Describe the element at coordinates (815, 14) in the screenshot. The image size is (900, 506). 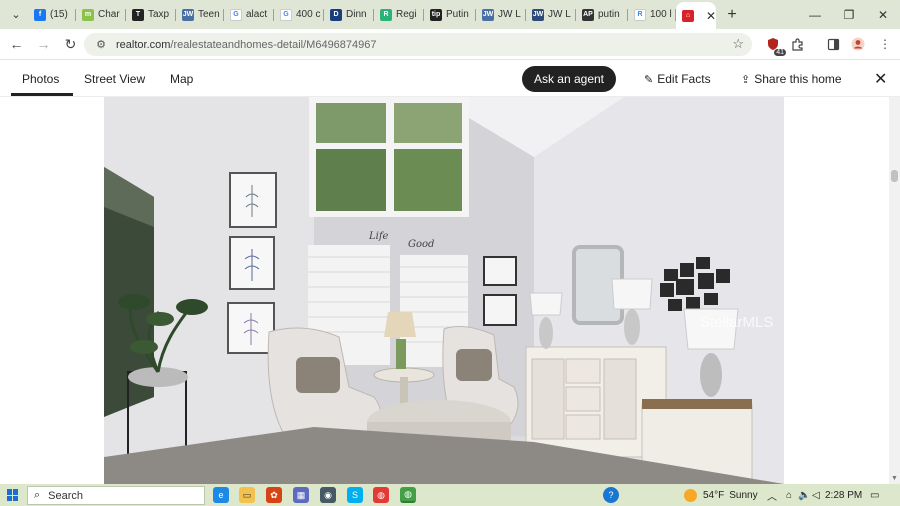
I see `minimize-icon: —` at that location.